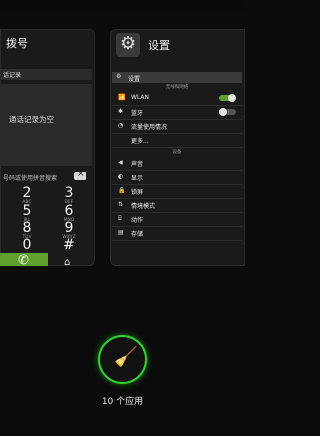 This screenshot has width=320, height=436. I want to click on status-bar, so click(122, 6).